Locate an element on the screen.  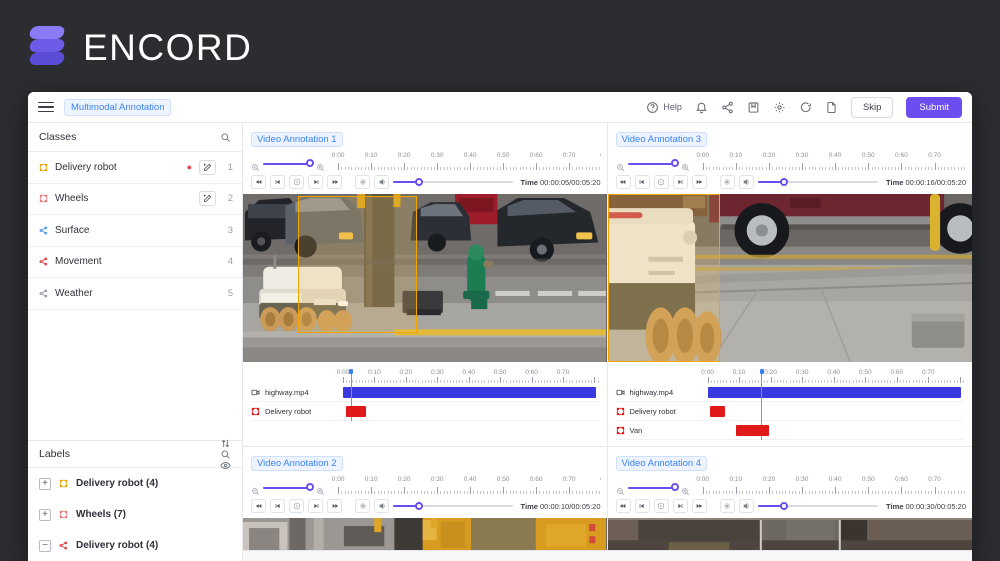
bell-icon is located at coordinates (701, 107).